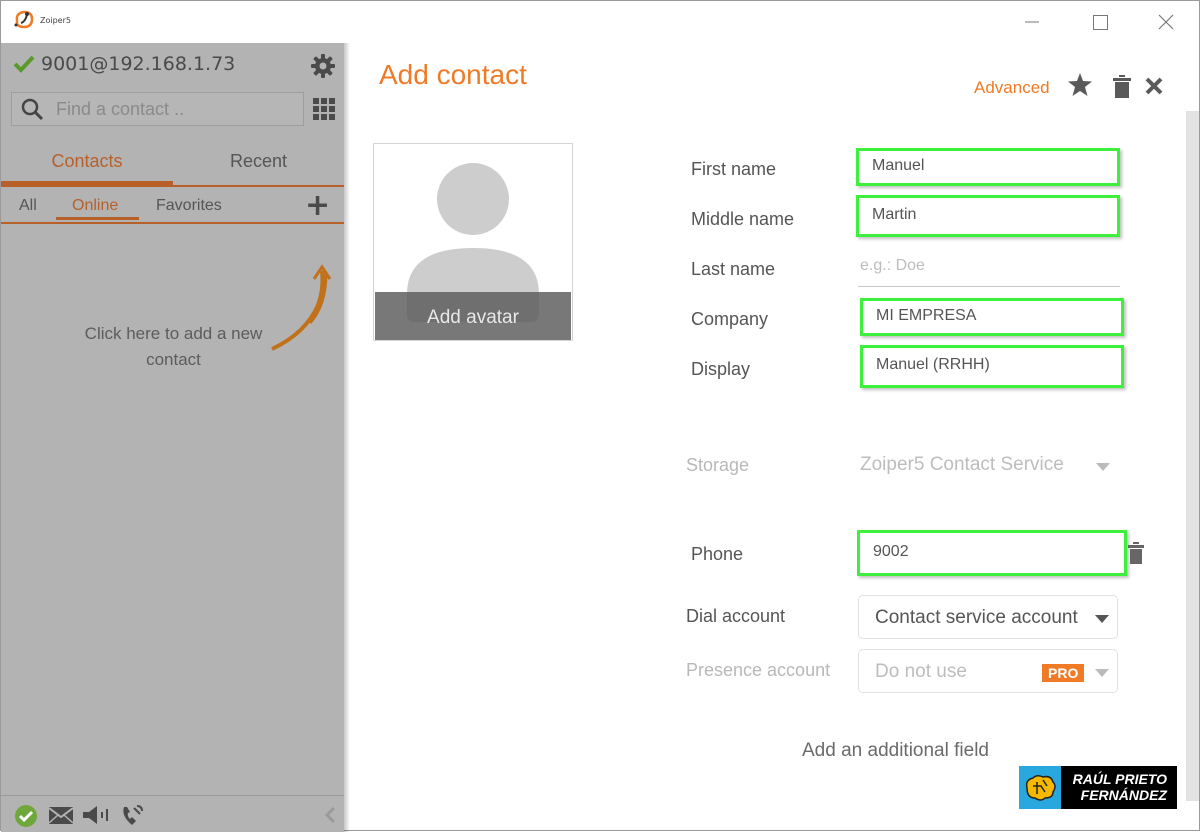  I want to click on favorite-star-icon, so click(1080, 84).